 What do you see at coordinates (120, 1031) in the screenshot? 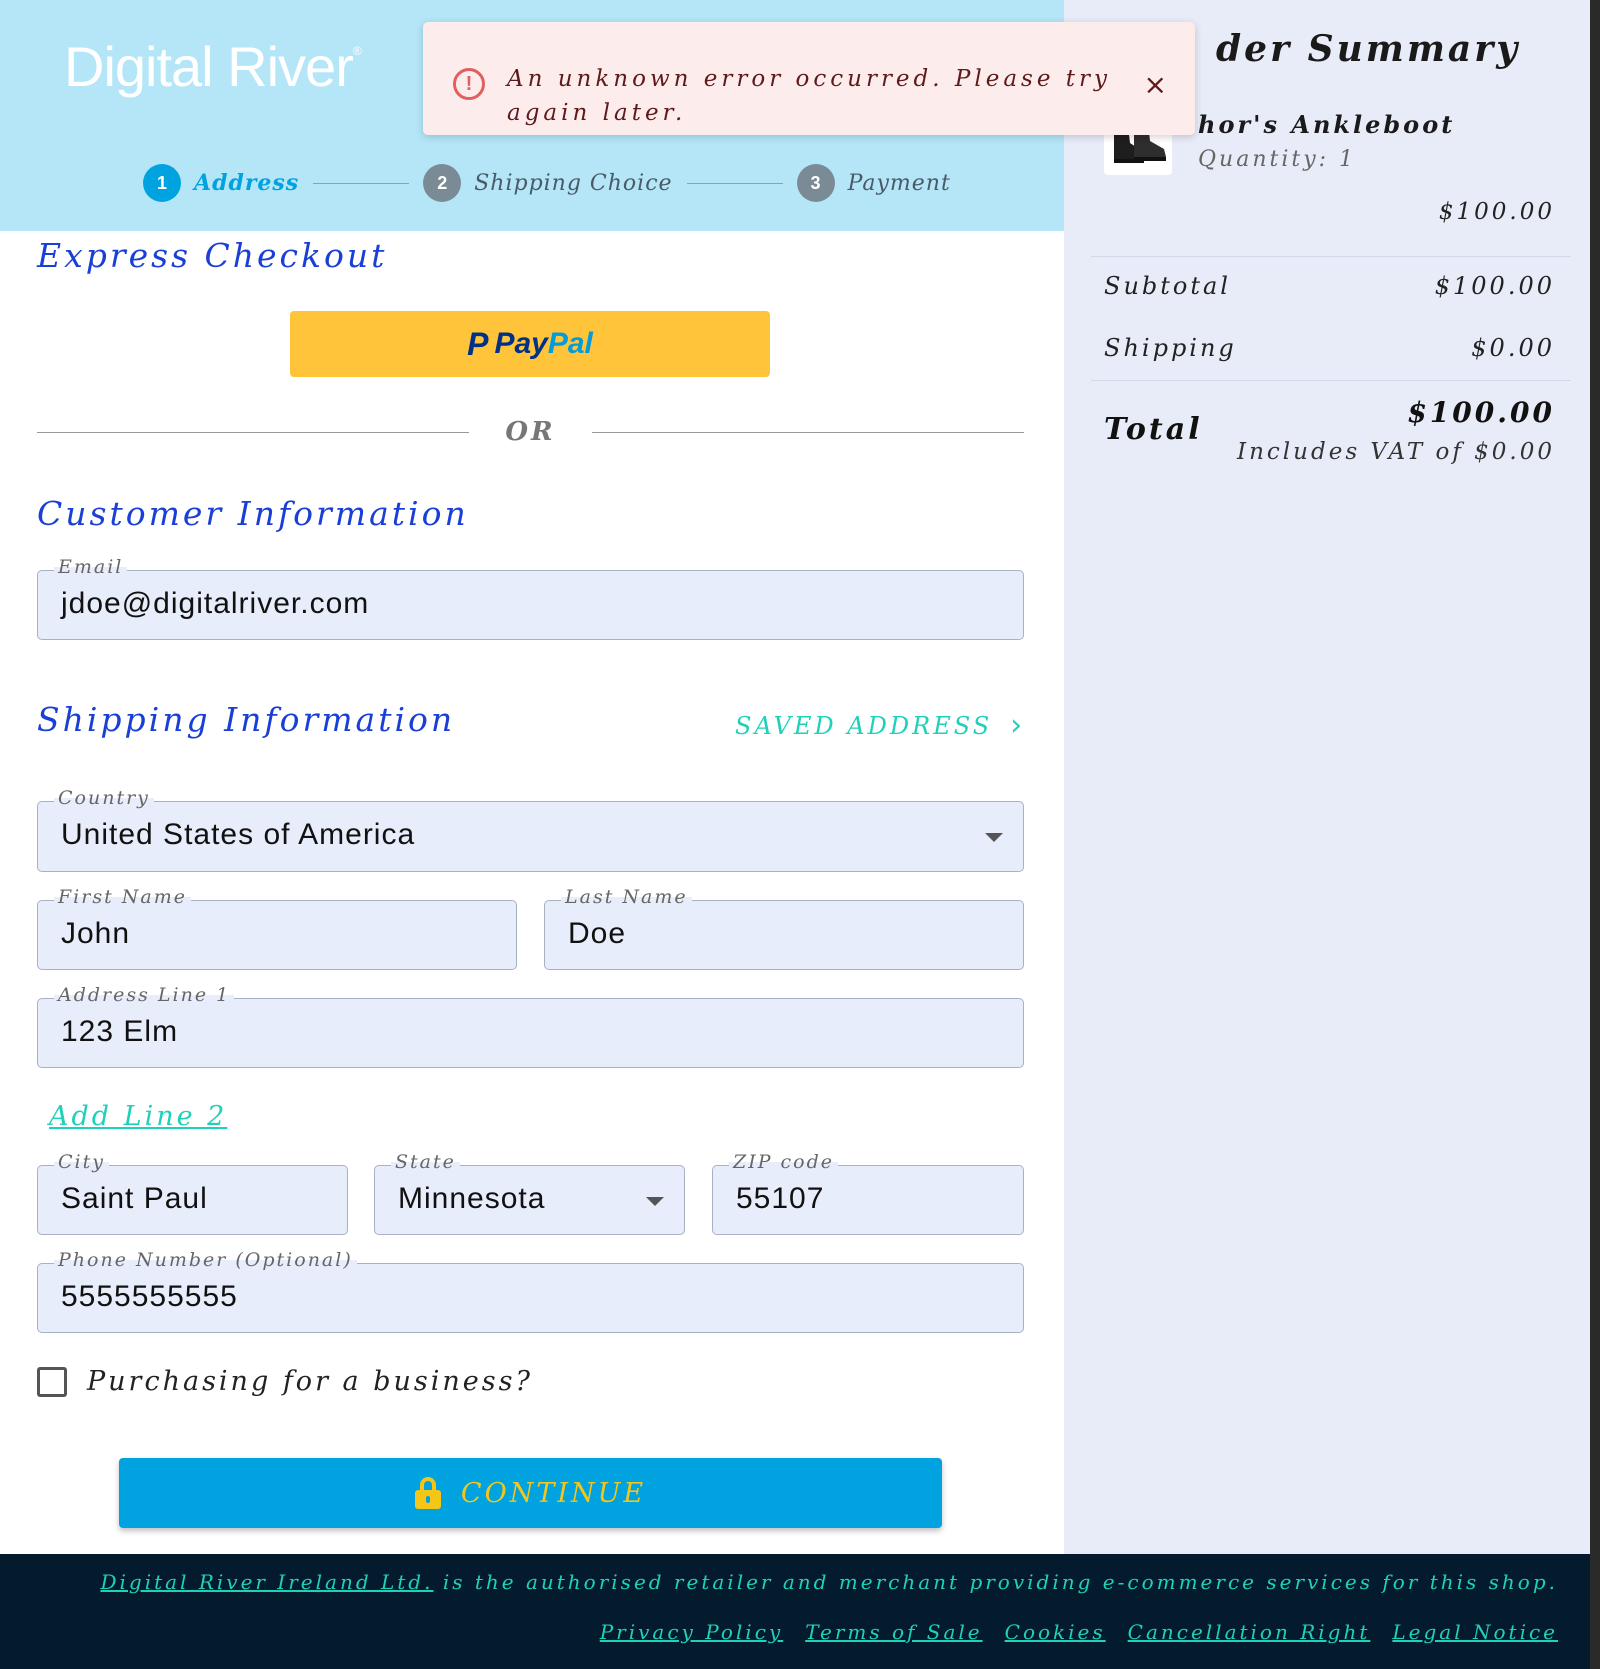
I see `address-line-1-value: 123 Elm` at bounding box center [120, 1031].